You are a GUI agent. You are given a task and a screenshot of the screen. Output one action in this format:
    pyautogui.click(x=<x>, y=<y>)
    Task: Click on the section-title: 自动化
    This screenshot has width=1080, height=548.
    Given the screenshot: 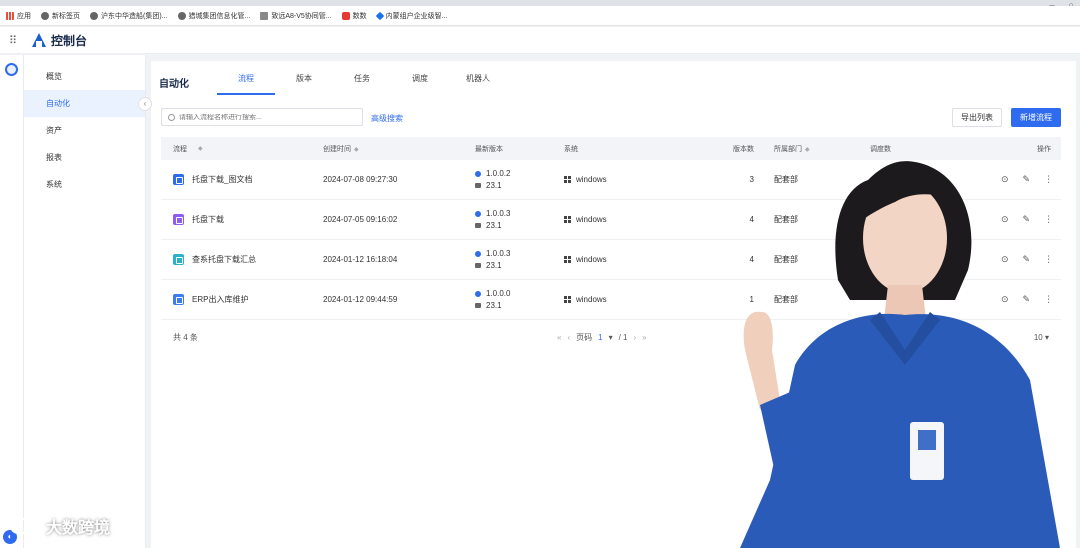 What is the action you would take?
    pyautogui.click(x=174, y=84)
    